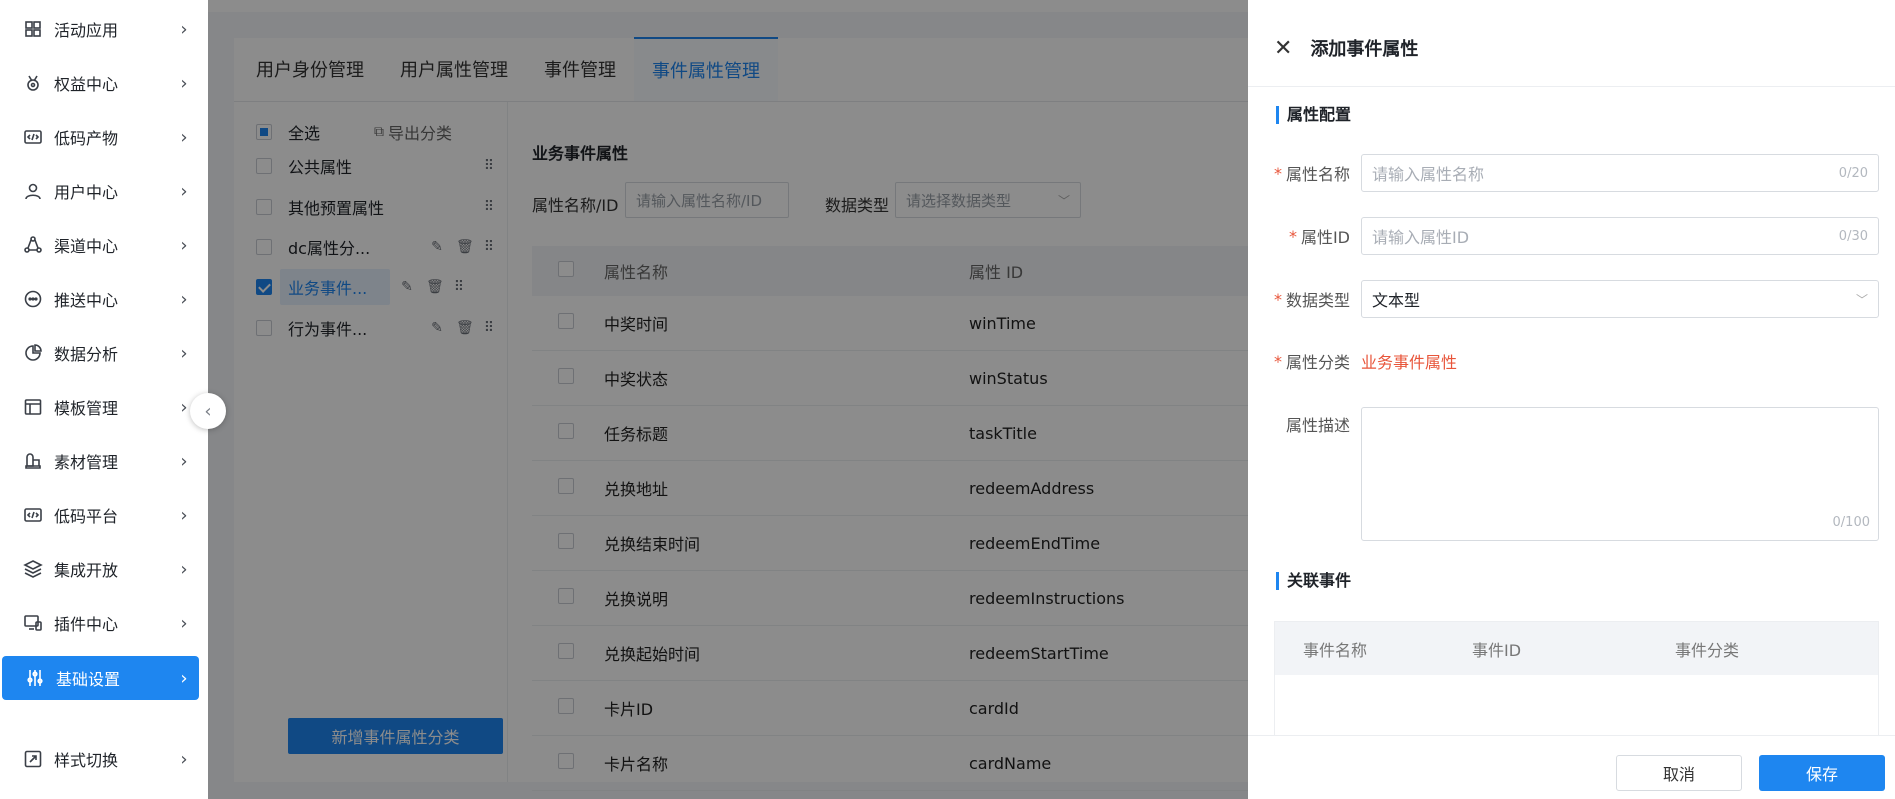 Image resolution: width=1895 pixels, height=799 pixels. Describe the element at coordinates (1576, 681) in the screenshot. I see `related-events-table: 事件名称 事件ID 事件分类` at that location.